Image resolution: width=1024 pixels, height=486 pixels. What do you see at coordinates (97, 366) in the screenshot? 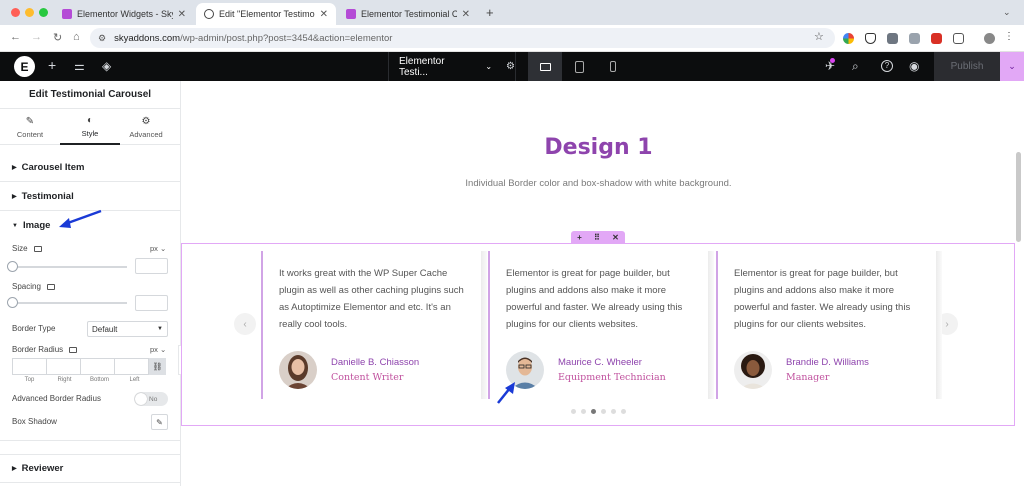
I see `radius-bottom-input` at bounding box center [97, 366].